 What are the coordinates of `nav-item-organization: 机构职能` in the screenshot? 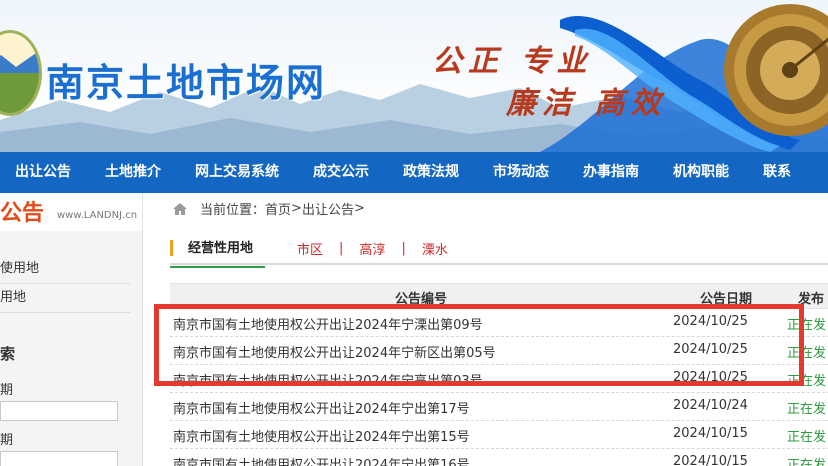 It's located at (701, 172).